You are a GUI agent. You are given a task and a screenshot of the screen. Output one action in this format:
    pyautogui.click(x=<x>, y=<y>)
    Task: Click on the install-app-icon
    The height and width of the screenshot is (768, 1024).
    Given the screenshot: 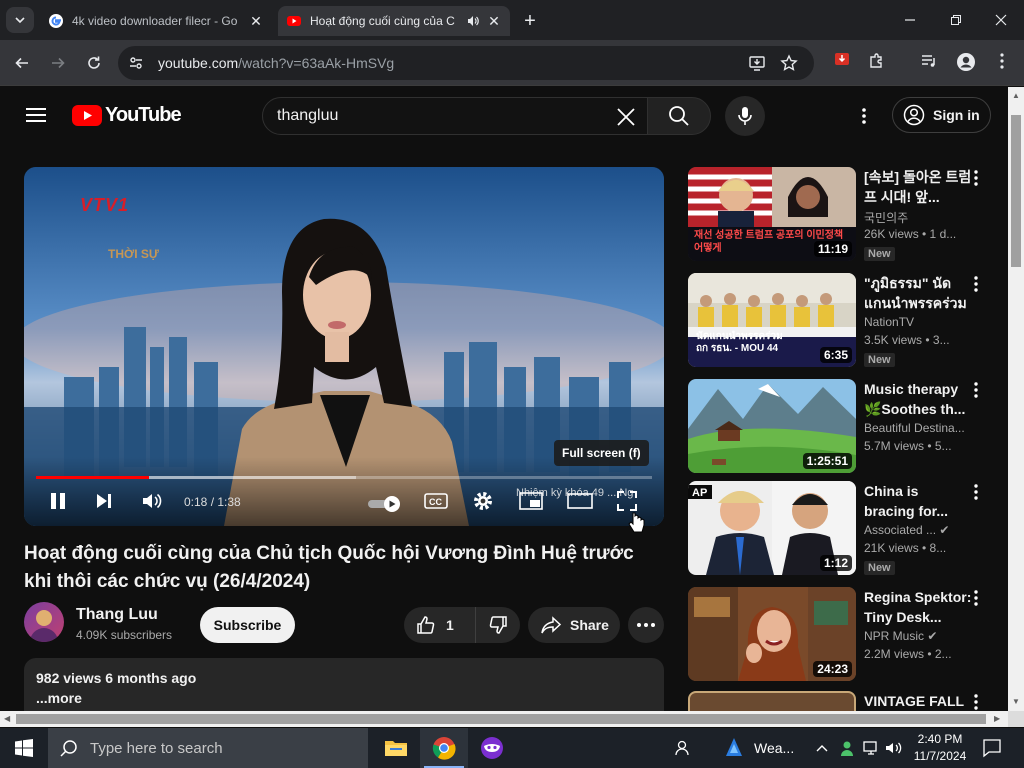 What is the action you would take?
    pyautogui.click(x=757, y=63)
    